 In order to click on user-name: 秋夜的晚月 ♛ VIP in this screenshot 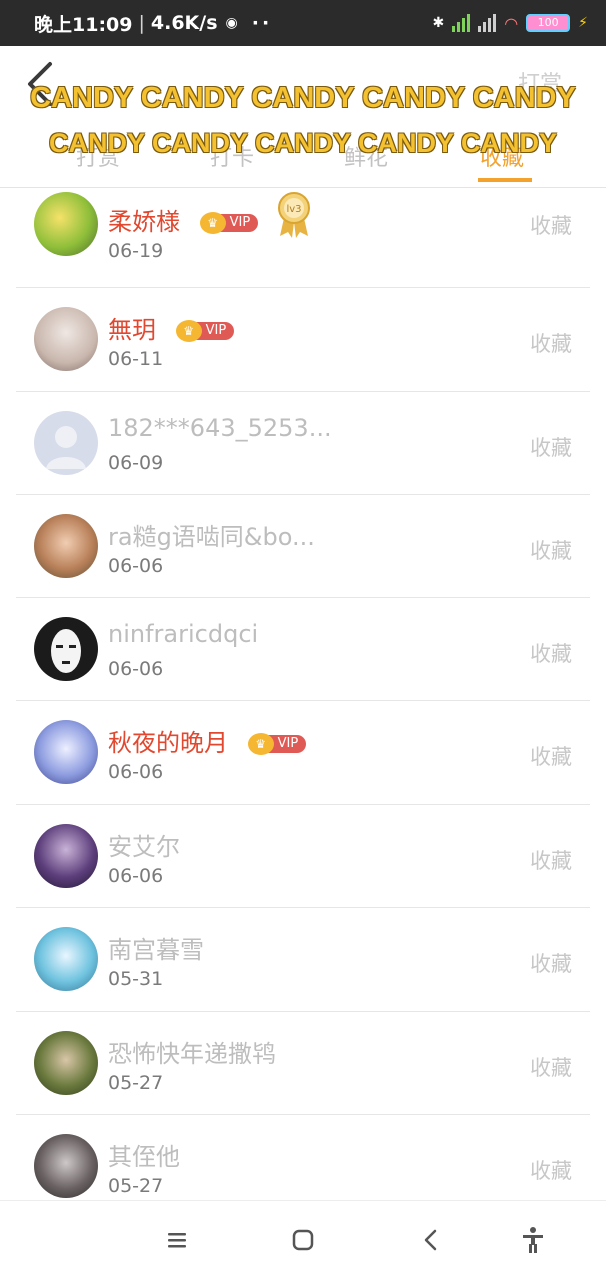, I will do `click(207, 740)`.